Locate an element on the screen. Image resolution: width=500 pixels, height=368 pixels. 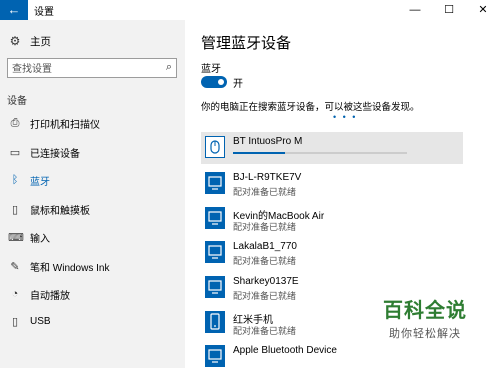
sidebar-item-usb: ▯ USB is located at coordinates (92, 321).